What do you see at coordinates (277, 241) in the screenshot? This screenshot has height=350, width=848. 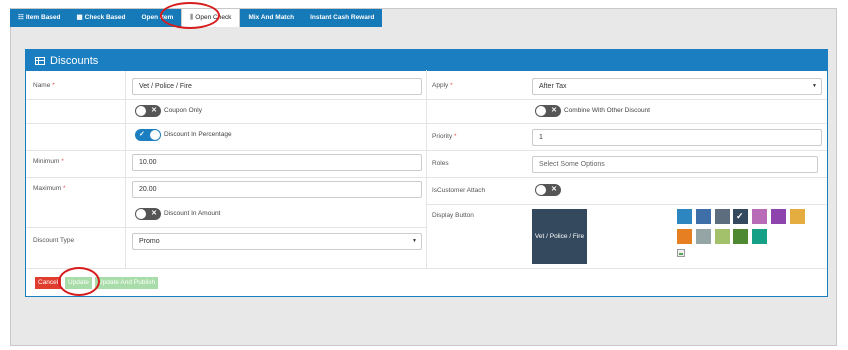 I see `discount-type-select: Promo ▼` at bounding box center [277, 241].